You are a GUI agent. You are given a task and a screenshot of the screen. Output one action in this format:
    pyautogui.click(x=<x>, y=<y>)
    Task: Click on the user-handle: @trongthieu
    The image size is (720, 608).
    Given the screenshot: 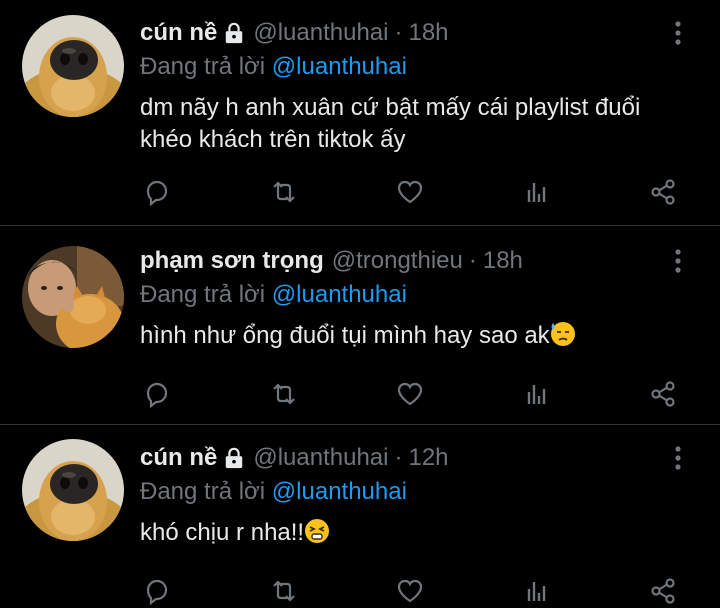 What is the action you would take?
    pyautogui.click(x=397, y=261)
    